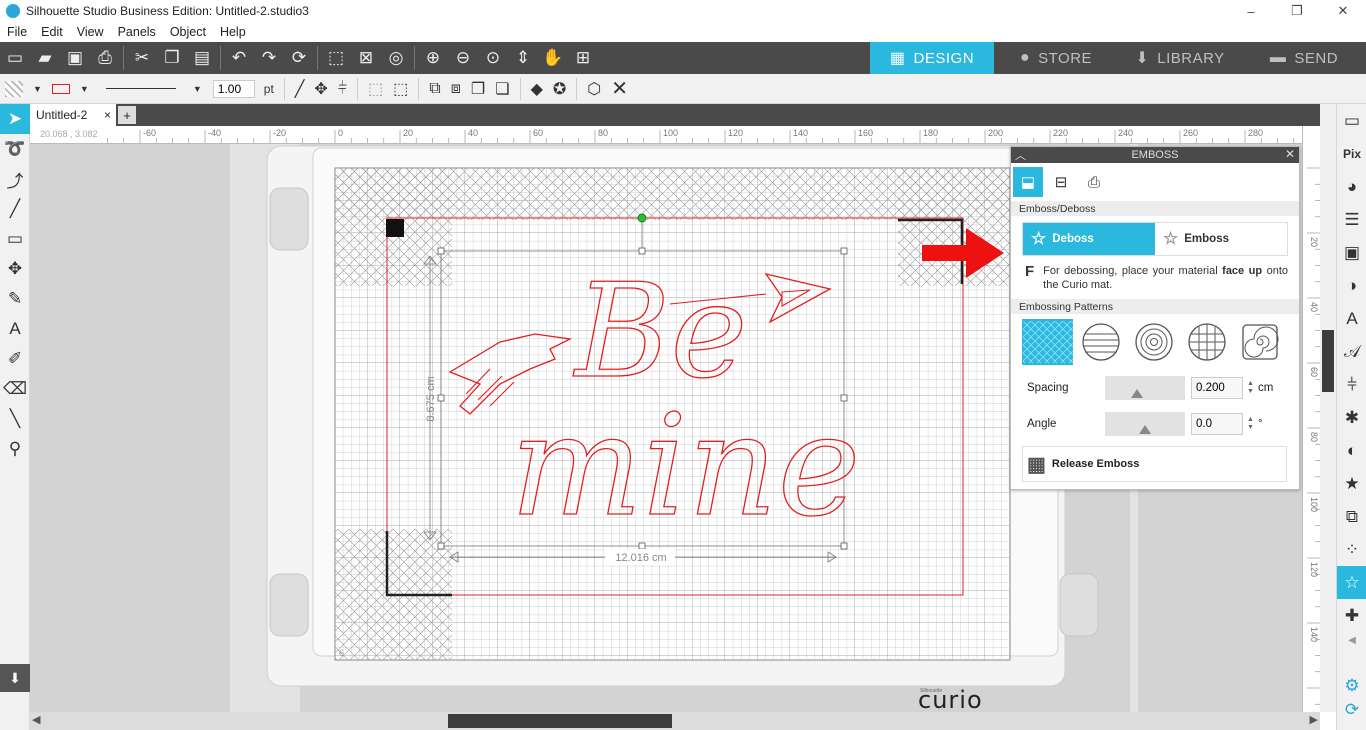 The image size is (1366, 730). What do you see at coordinates (1351, 686) in the screenshot?
I see `settings-gear-icon: ⚙` at bounding box center [1351, 686].